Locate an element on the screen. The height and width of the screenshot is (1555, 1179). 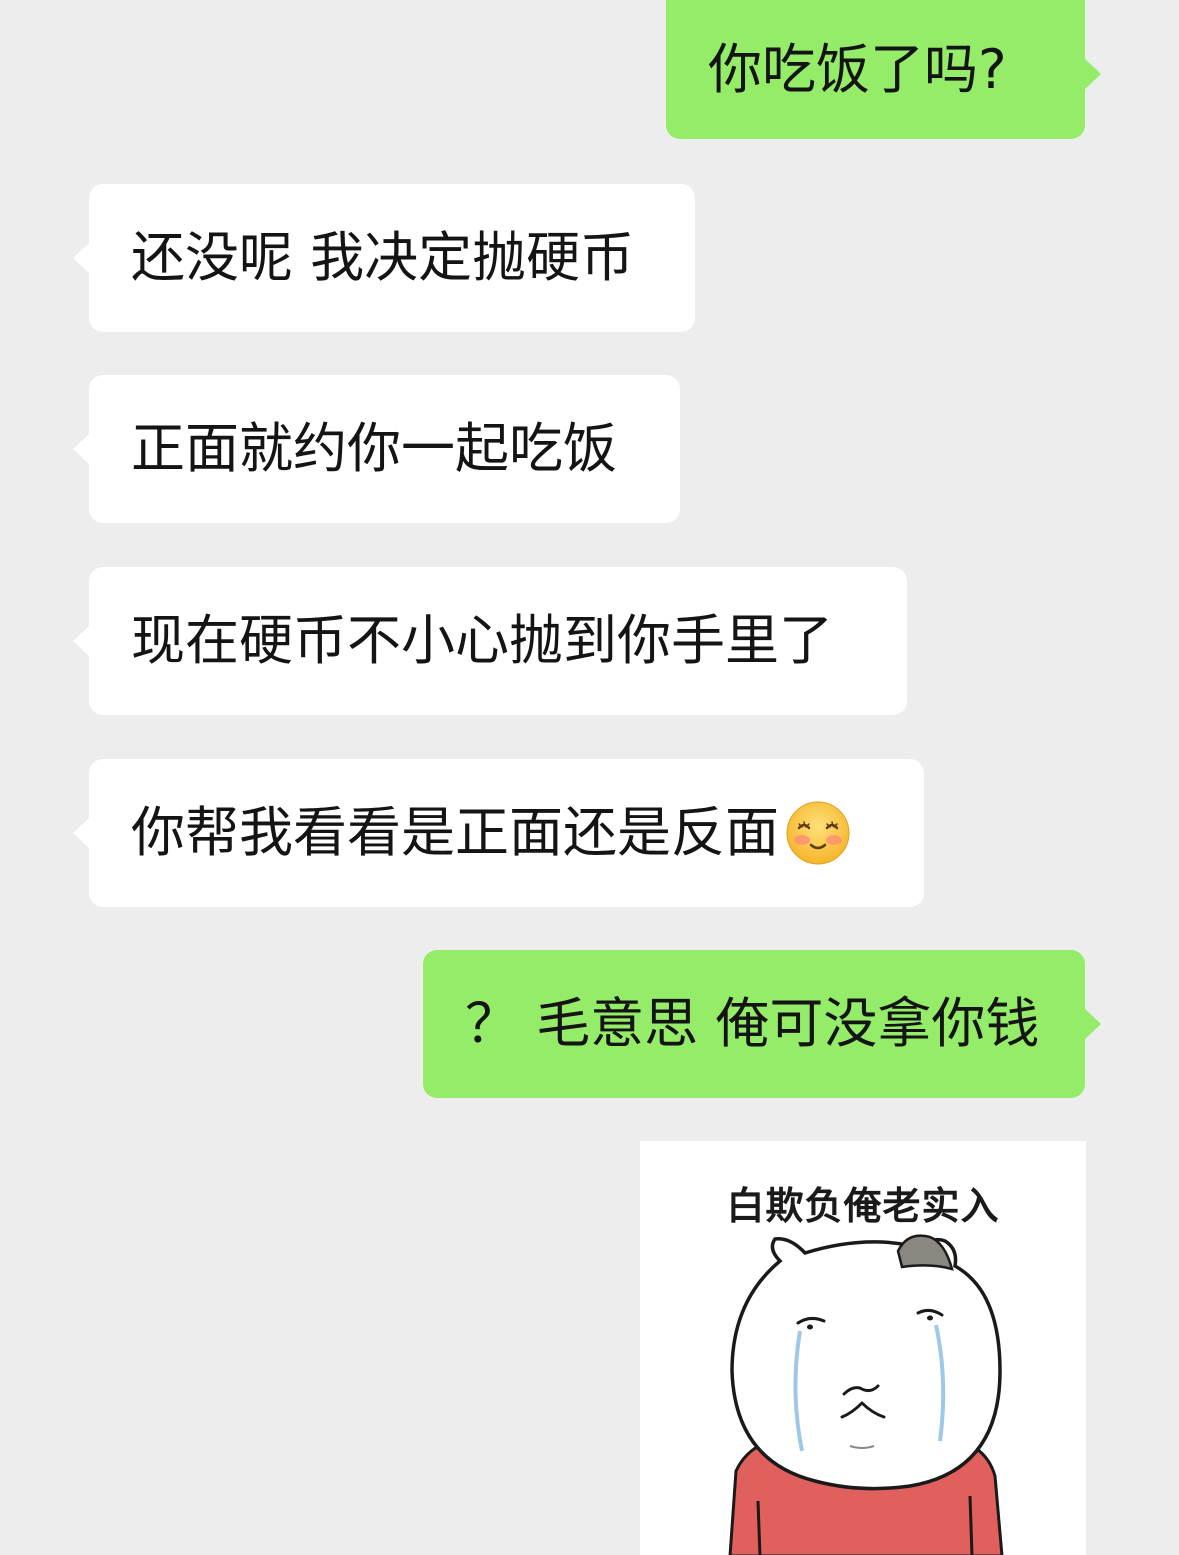
message-text: 还没呢 我决定抛硬币 is located at coordinates (383, 257).